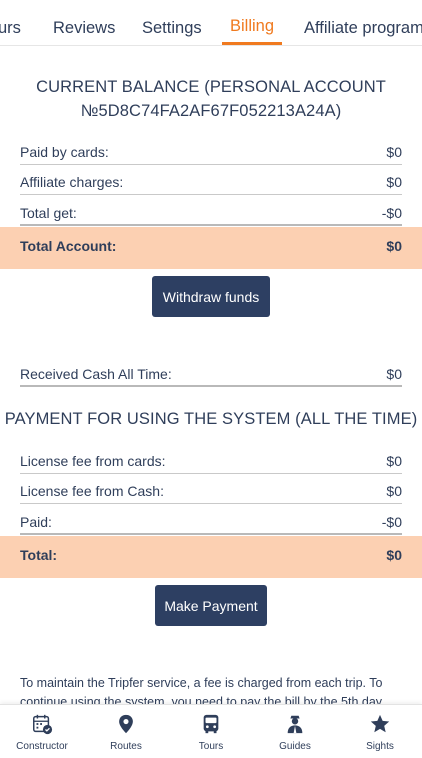 The height and width of the screenshot is (758, 422). I want to click on row-paid-by-cards: Paid by cards: $0, so click(211, 154).